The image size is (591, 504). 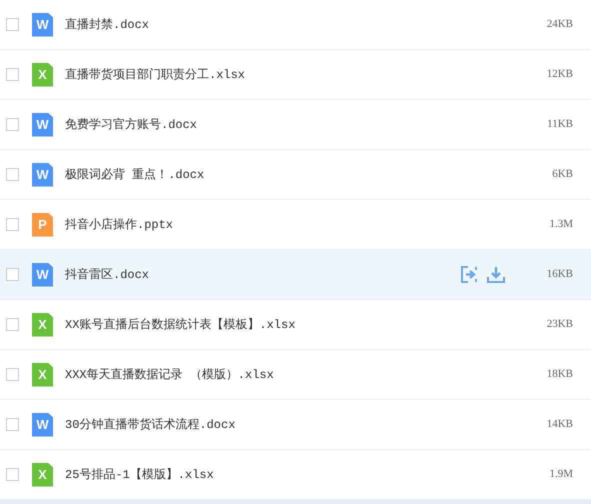 I want to click on share-icon, so click(x=469, y=274).